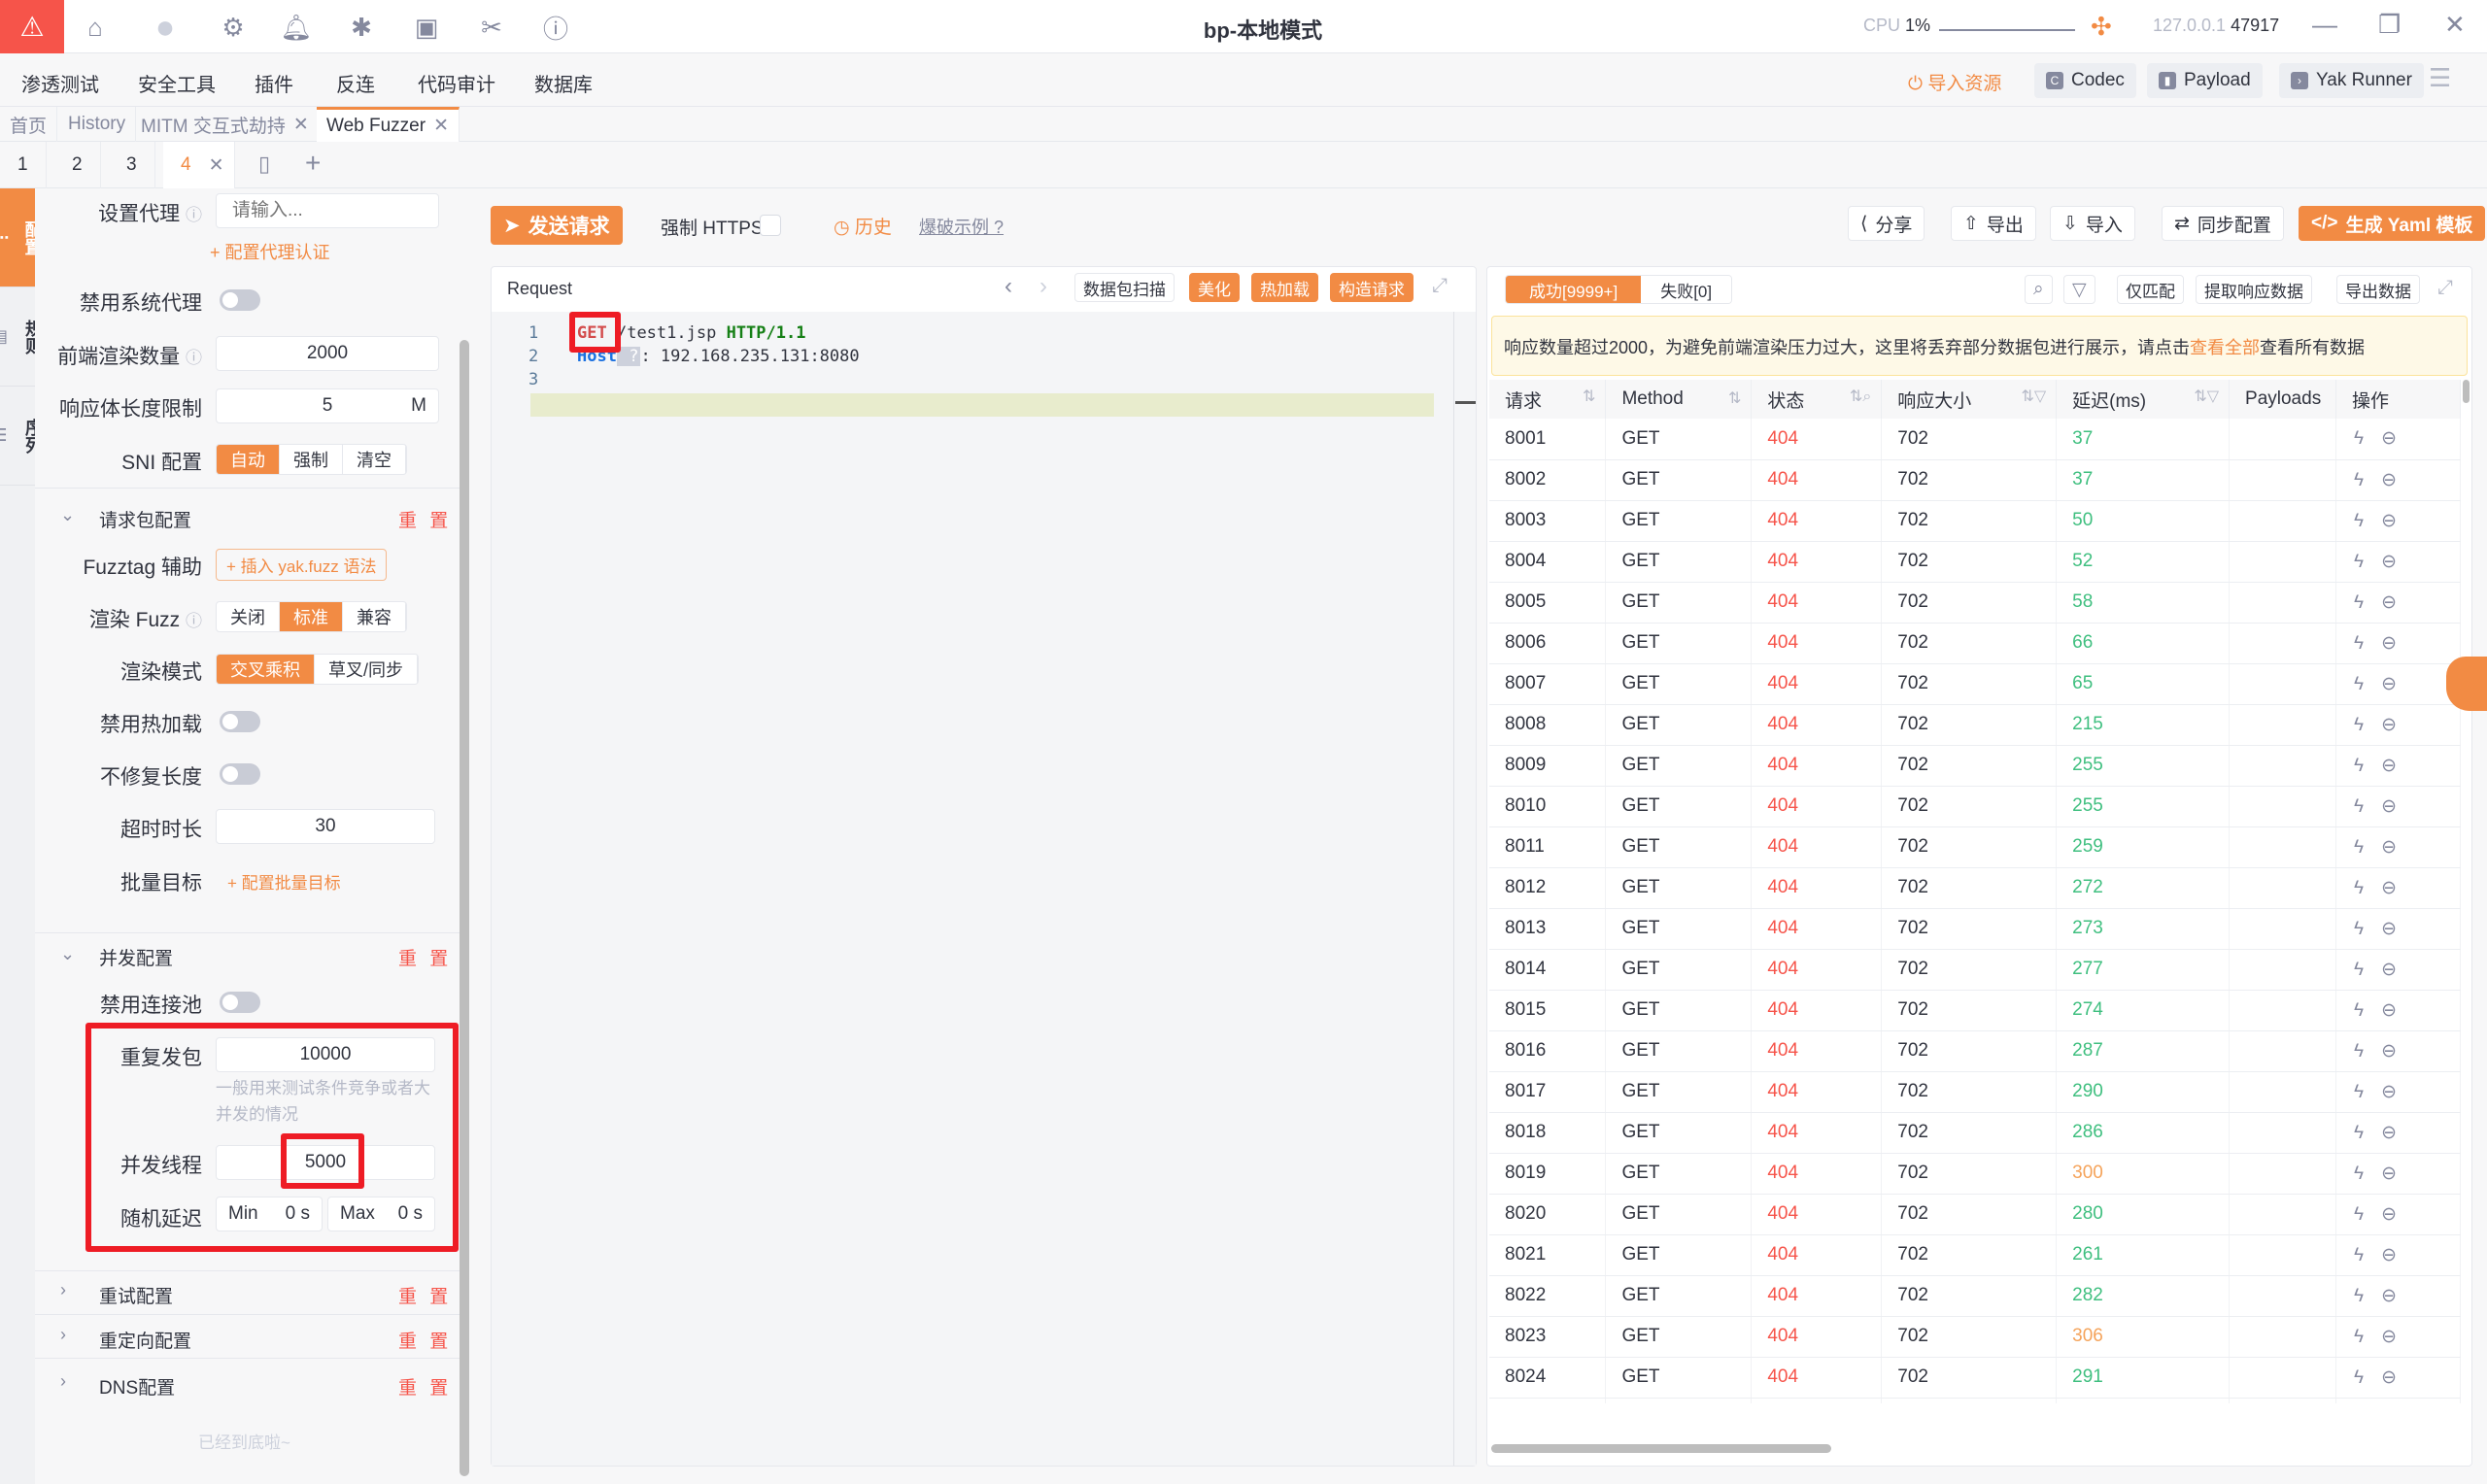 This screenshot has height=1484, width=2487. I want to click on col-request: 请求 ⇅, so click(1548, 399).